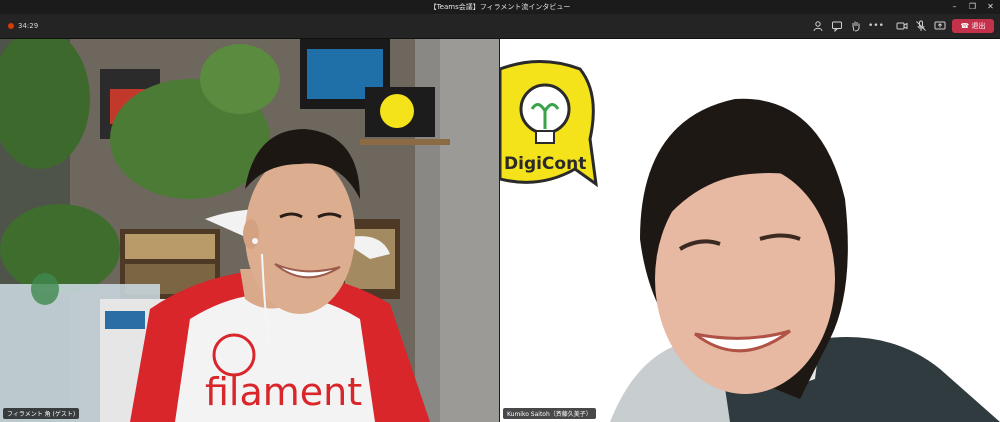 The height and width of the screenshot is (422, 1000). I want to click on people-icon, so click(817, 26).